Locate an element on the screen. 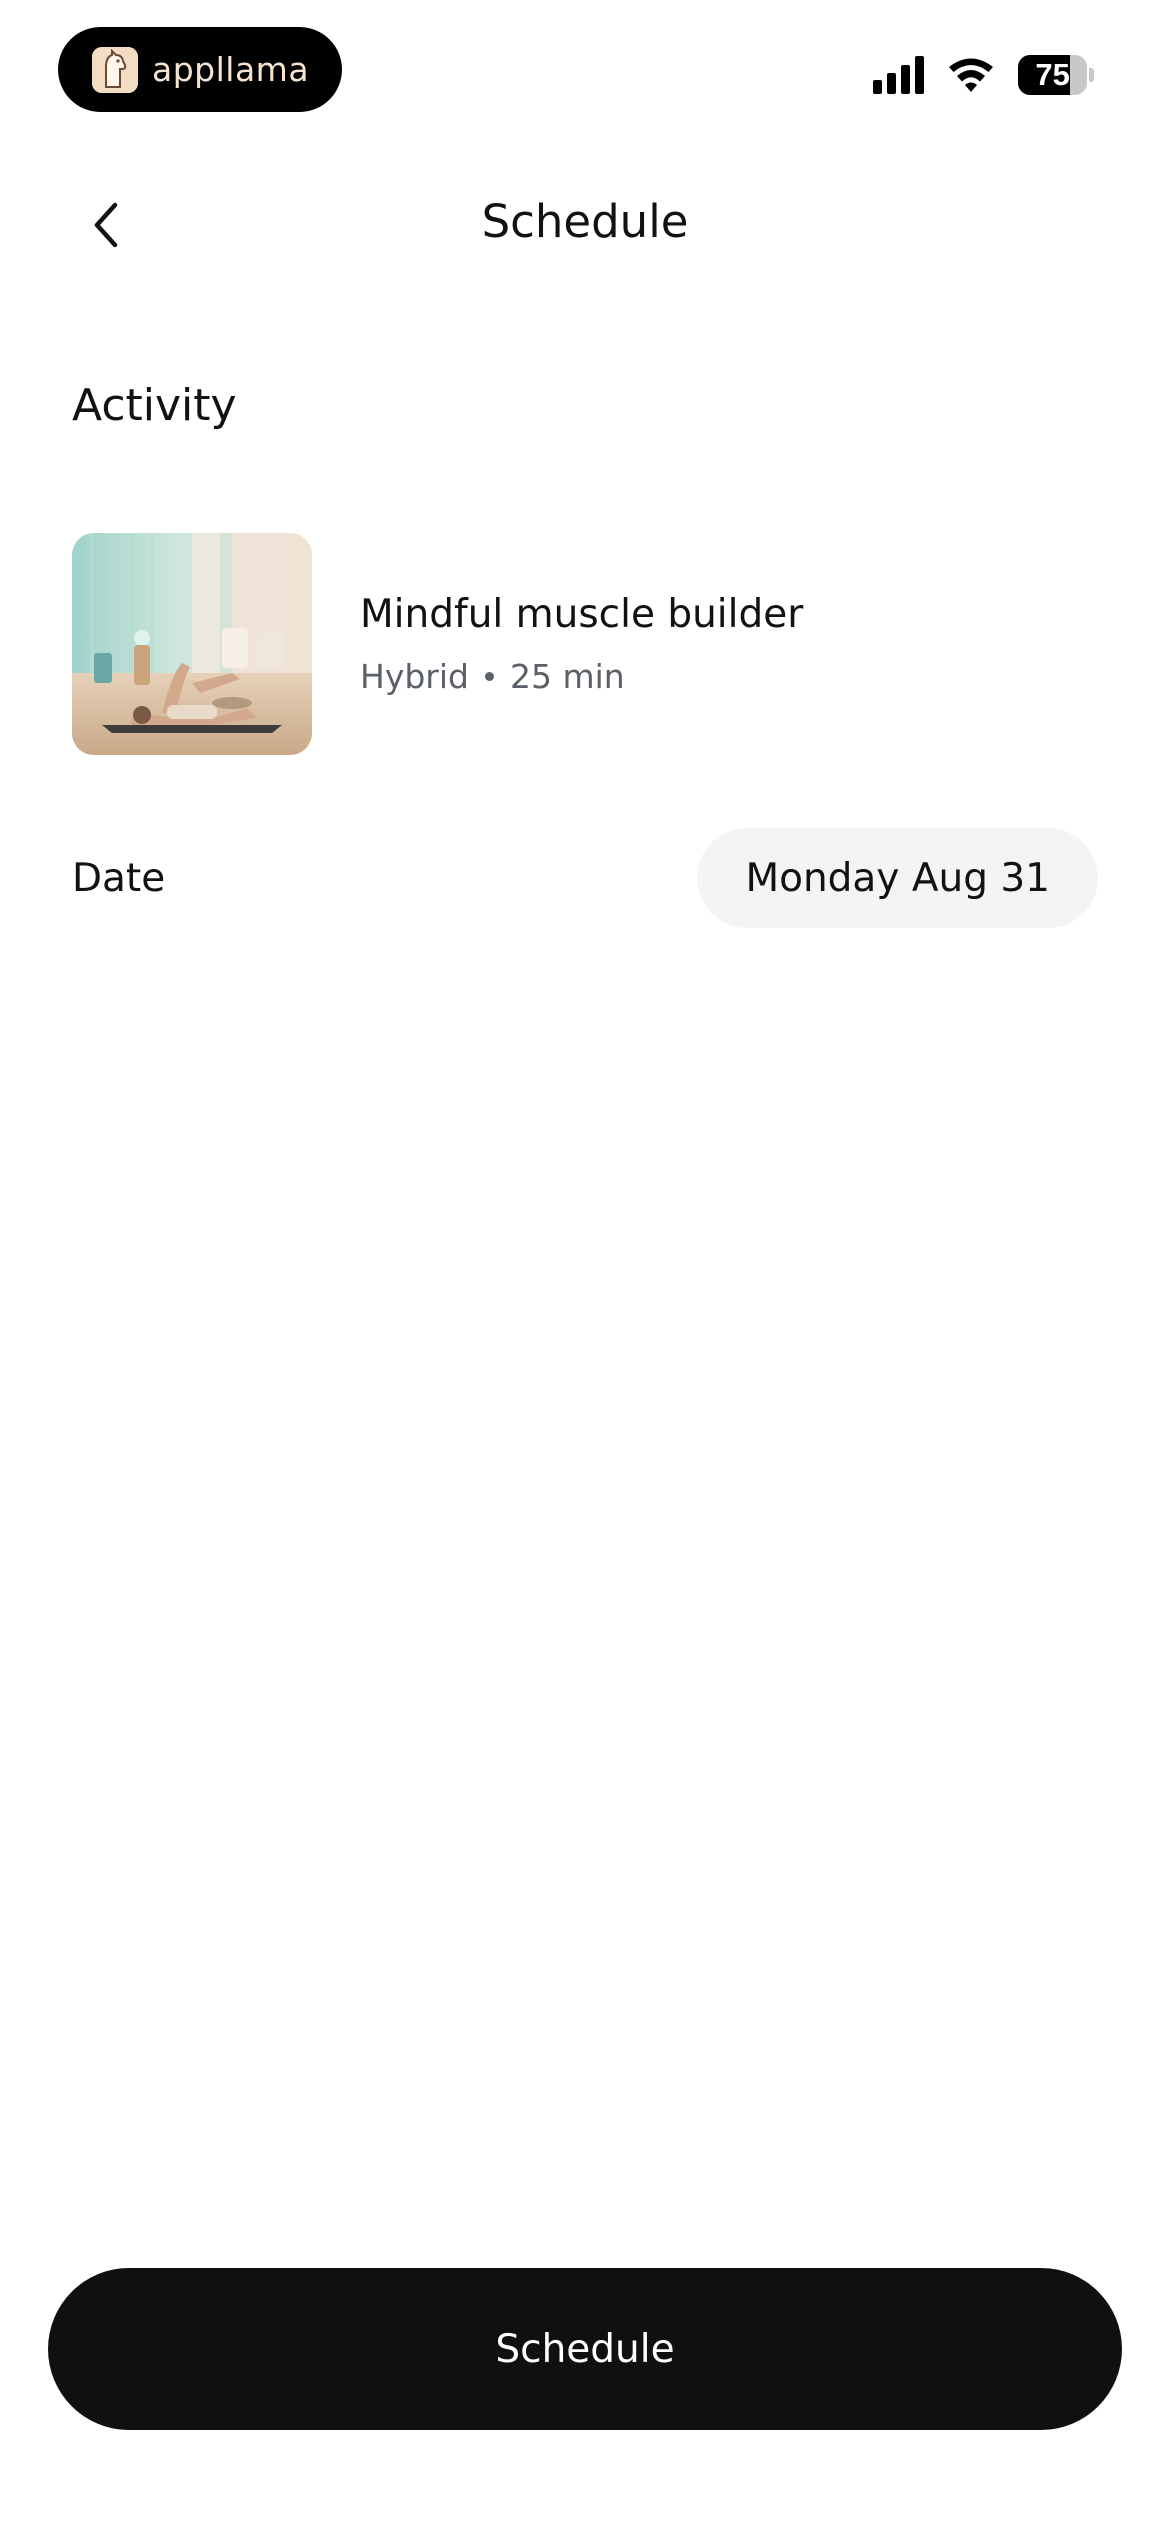 The height and width of the screenshot is (2532, 1170). activity-meta: Hybrid 25 min is located at coordinates (581, 676).